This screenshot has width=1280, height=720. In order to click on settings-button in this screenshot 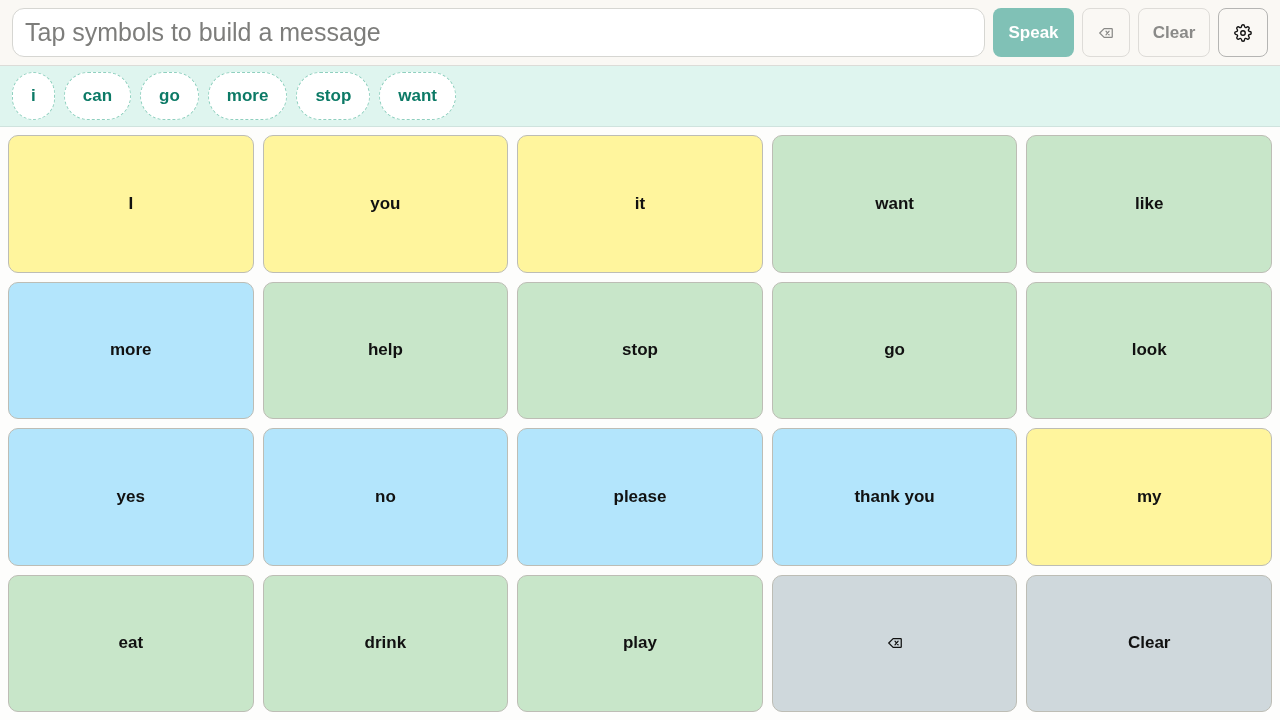, I will do `click(1243, 32)`.